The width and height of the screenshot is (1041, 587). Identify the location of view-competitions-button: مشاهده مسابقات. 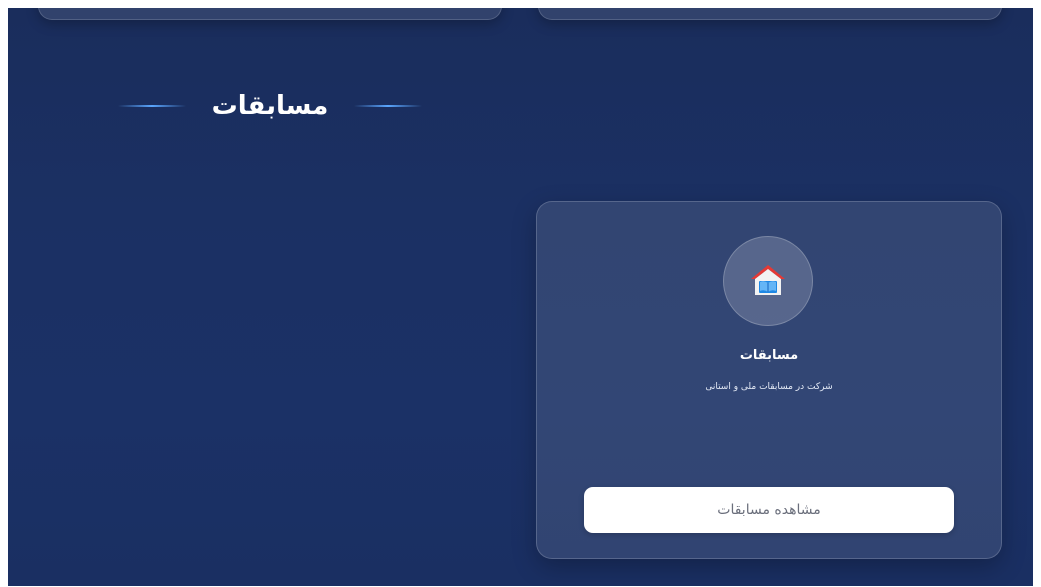
(769, 510).